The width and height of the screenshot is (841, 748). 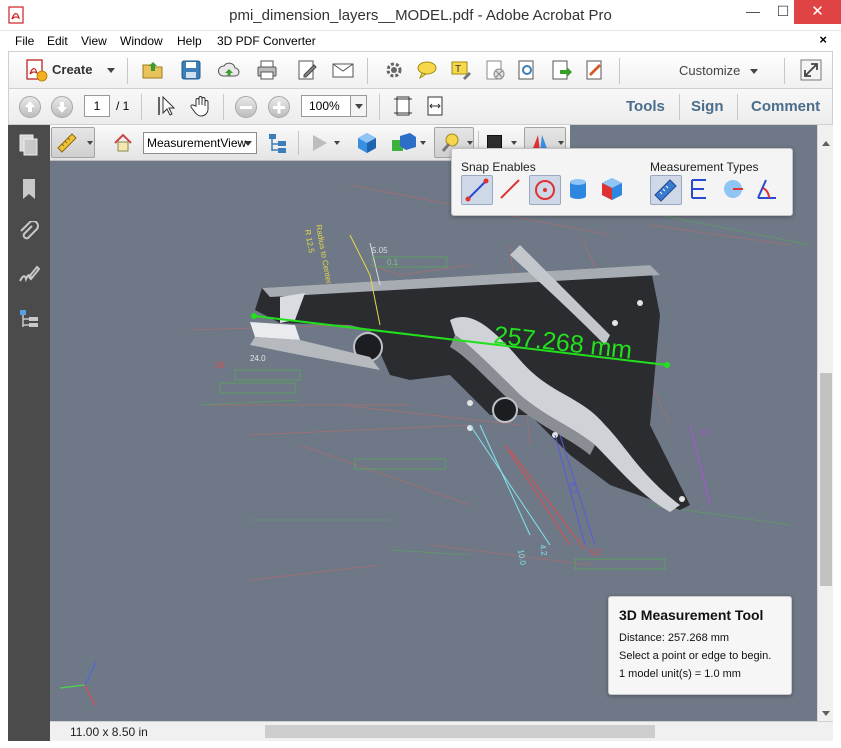 I want to click on previous-page-button, so click(x=30, y=107).